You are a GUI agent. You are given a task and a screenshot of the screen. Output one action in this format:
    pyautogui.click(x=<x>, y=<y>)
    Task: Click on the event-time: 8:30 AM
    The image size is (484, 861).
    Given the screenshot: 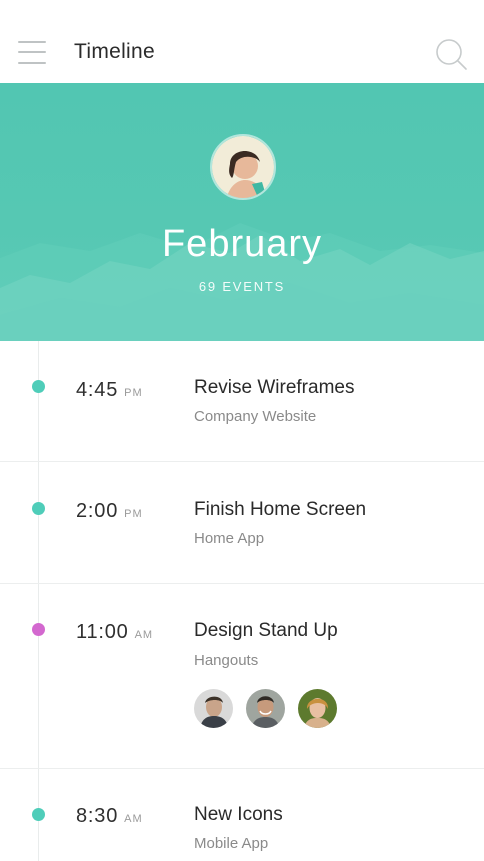 What is the action you would take?
    pyautogui.click(x=109, y=816)
    